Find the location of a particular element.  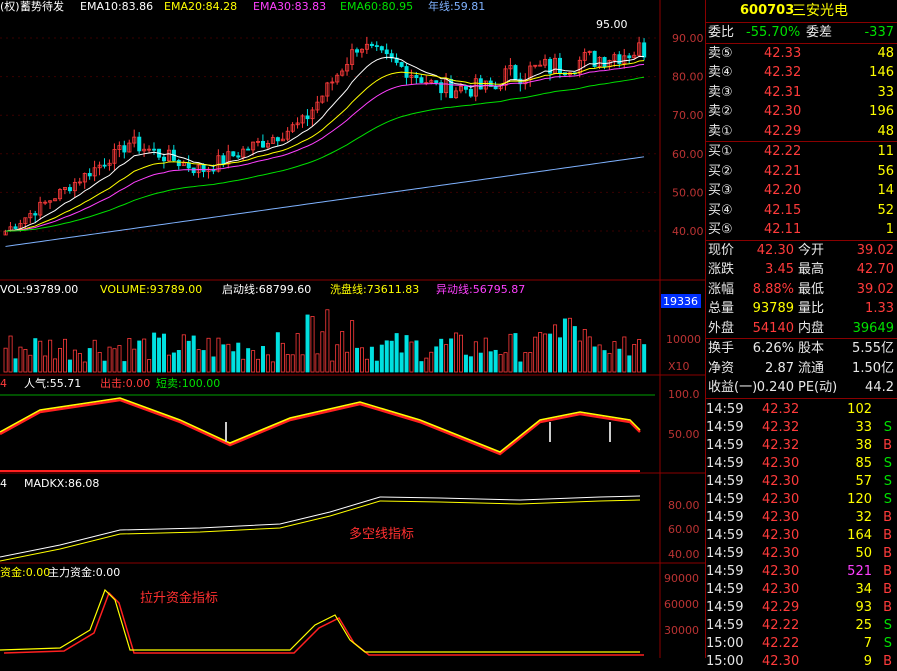

bid-volume: 11 is located at coordinates (885, 151).